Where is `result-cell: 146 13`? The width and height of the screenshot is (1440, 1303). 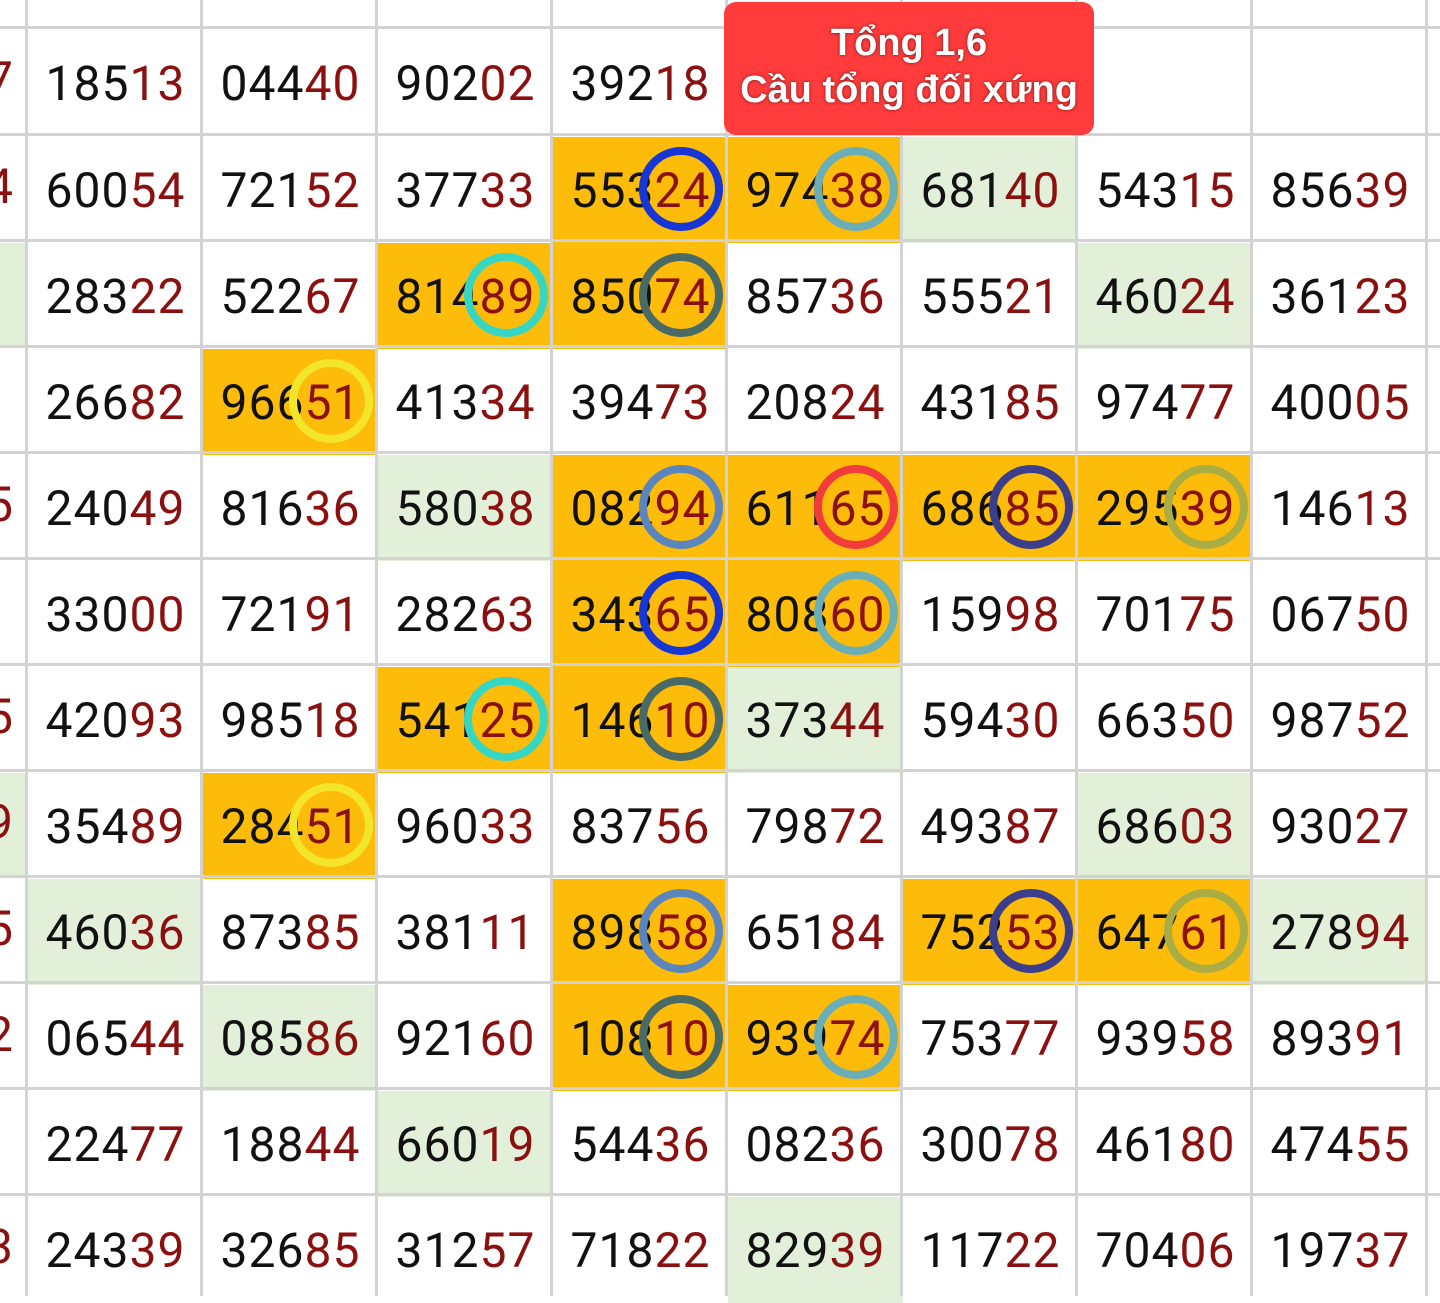
result-cell: 146 13 is located at coordinates (1340, 508).